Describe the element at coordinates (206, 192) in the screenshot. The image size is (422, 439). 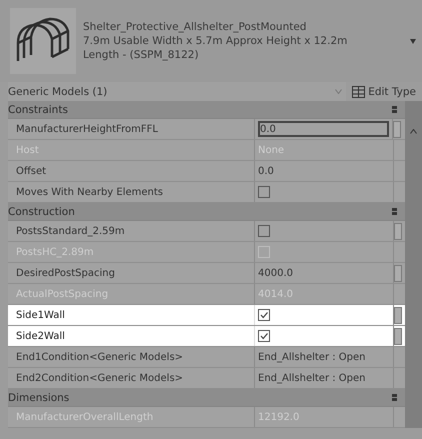
I see `property-row: Moves With Nearby Elements` at that location.